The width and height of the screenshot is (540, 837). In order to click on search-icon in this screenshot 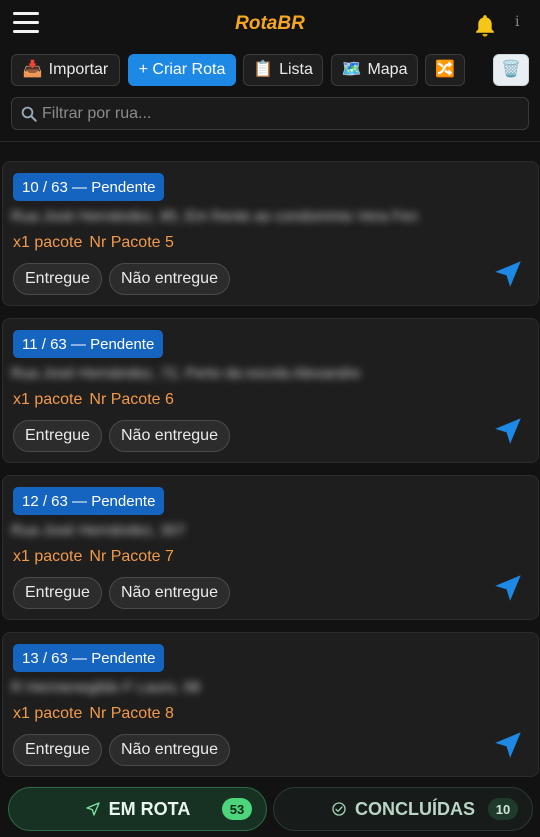, I will do `click(29, 114)`.